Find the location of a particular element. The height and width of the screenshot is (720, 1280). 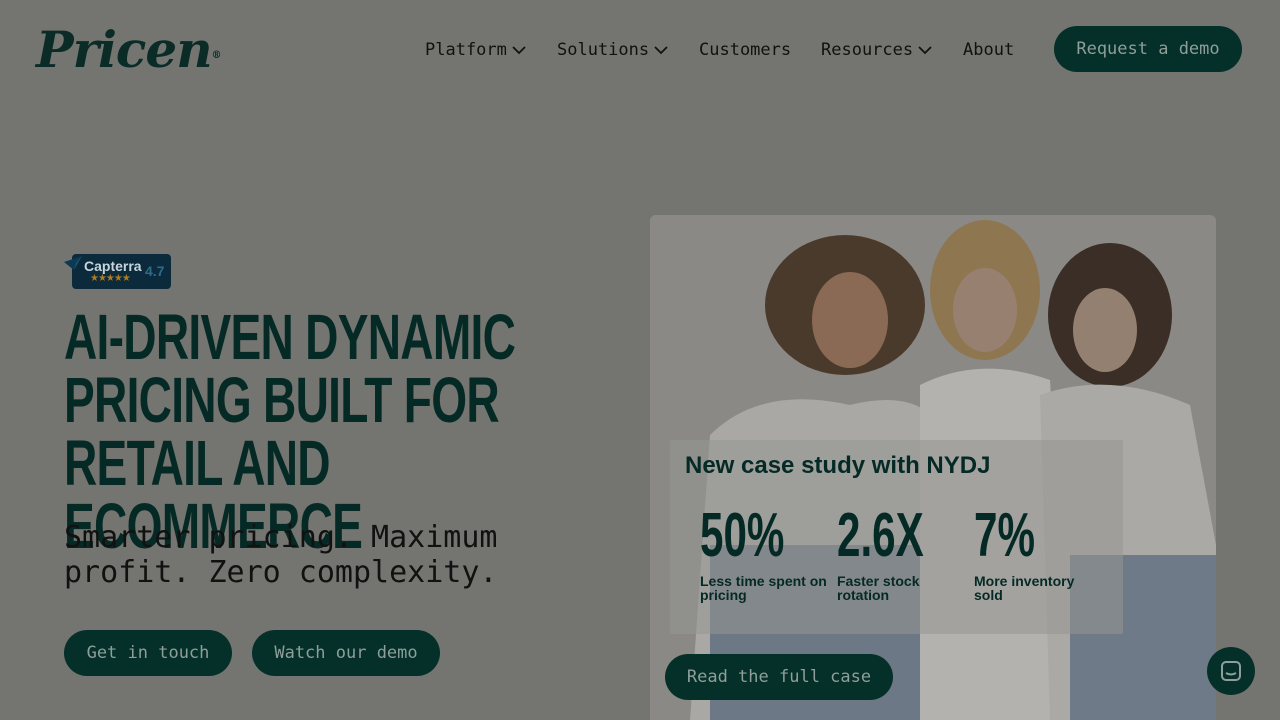

chat-icon is located at coordinates (1231, 671).